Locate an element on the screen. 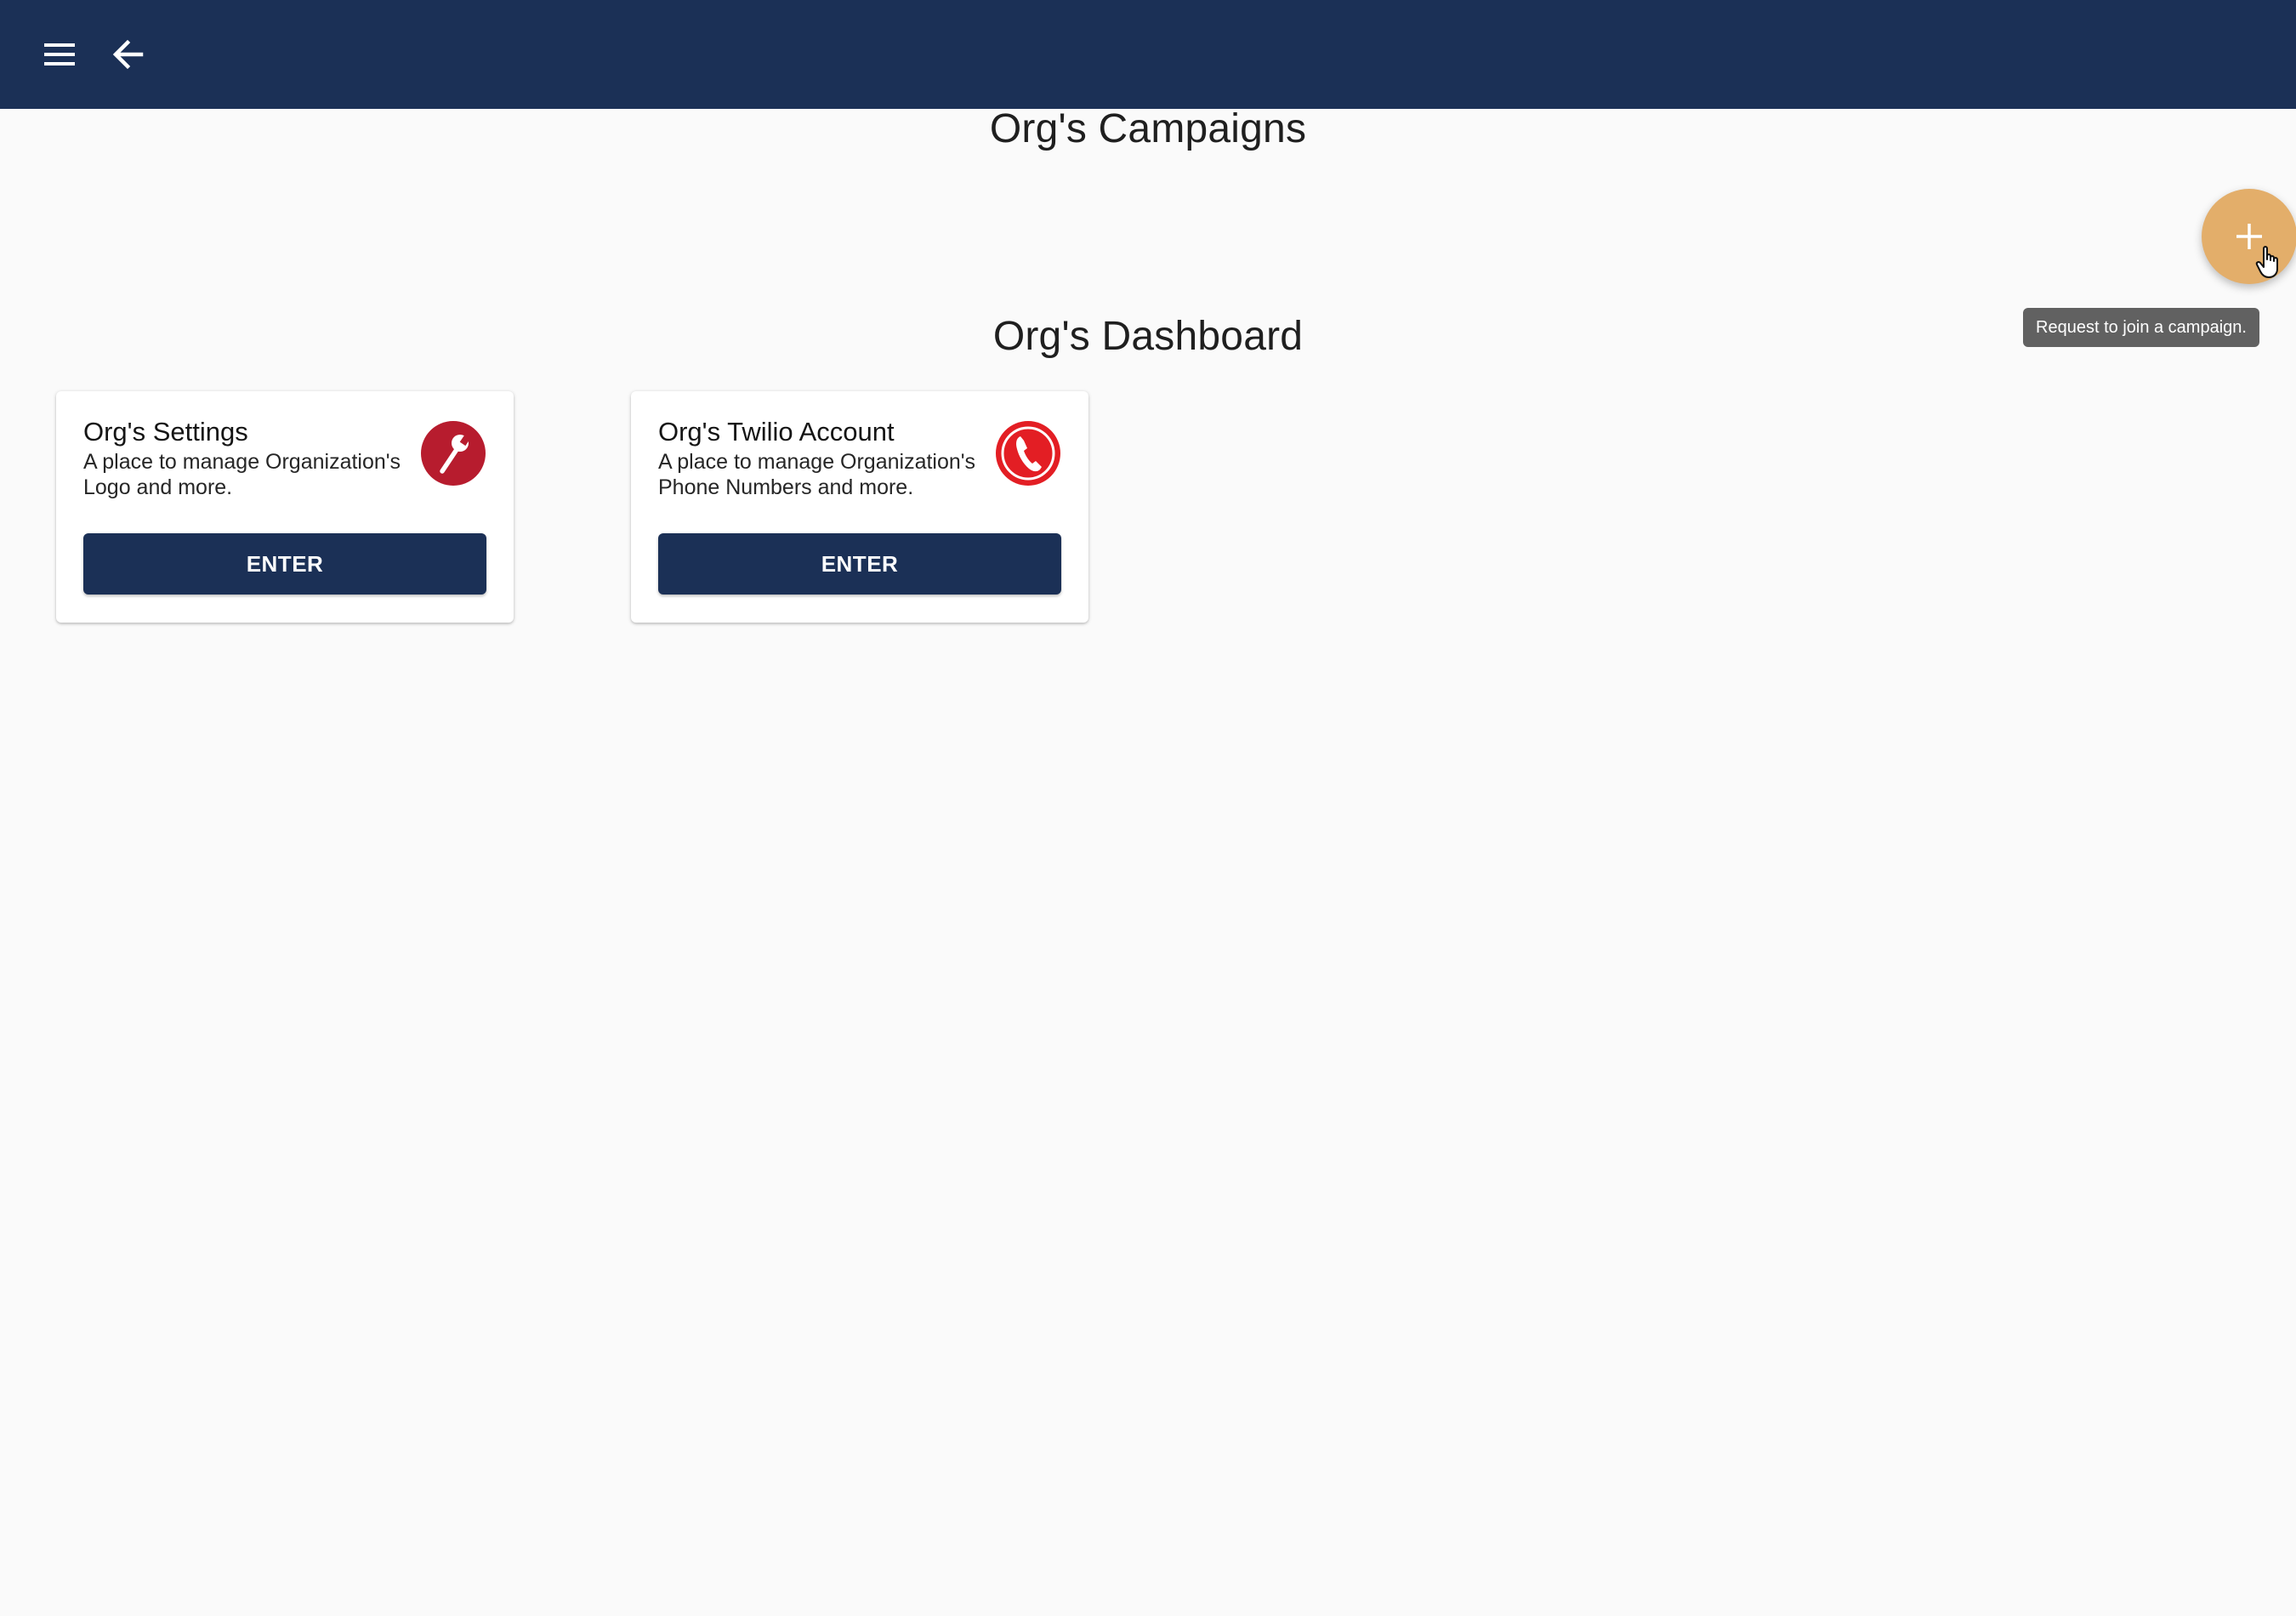  hamburger-menu-icon is located at coordinates (59, 54).